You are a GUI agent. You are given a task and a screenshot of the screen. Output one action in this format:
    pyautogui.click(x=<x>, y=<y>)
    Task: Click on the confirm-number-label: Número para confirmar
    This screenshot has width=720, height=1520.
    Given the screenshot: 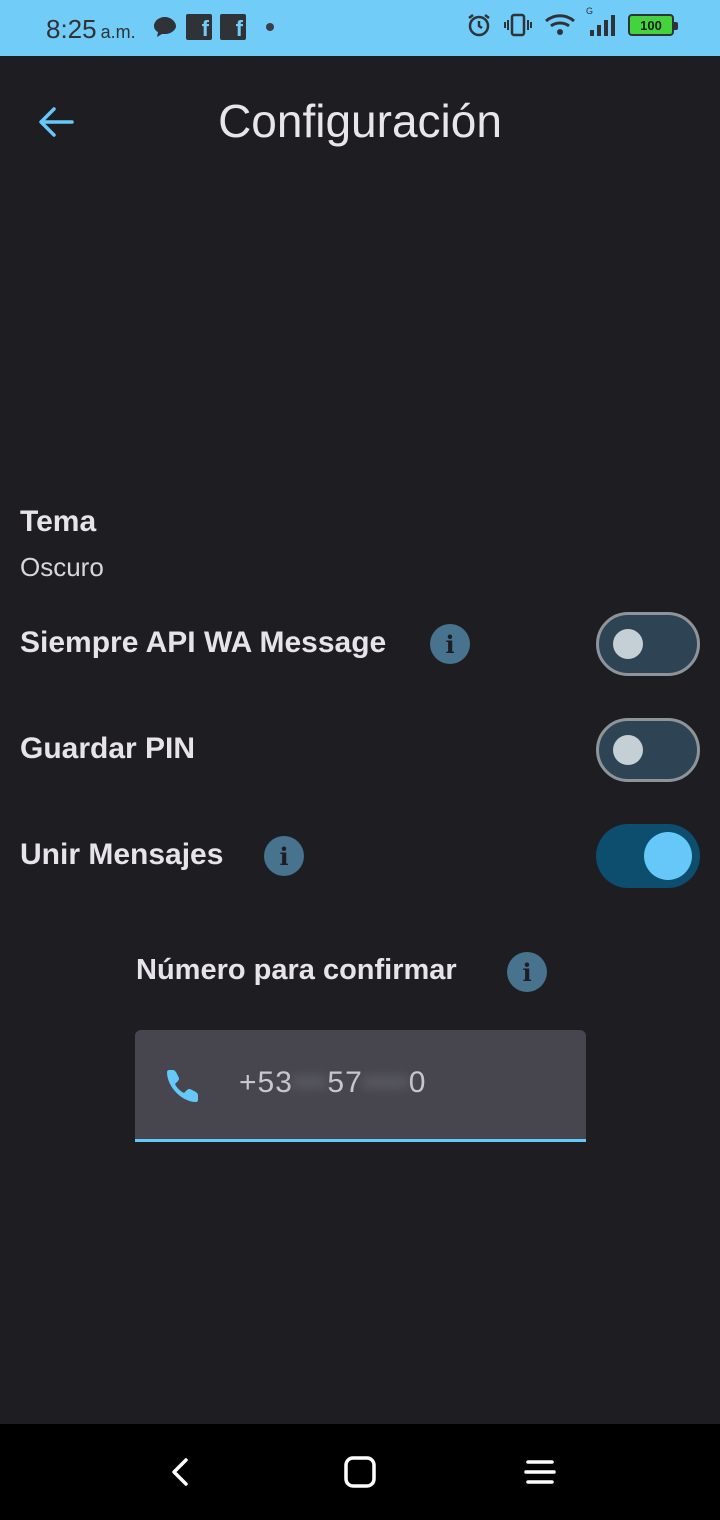 What is the action you would take?
    pyautogui.click(x=296, y=970)
    